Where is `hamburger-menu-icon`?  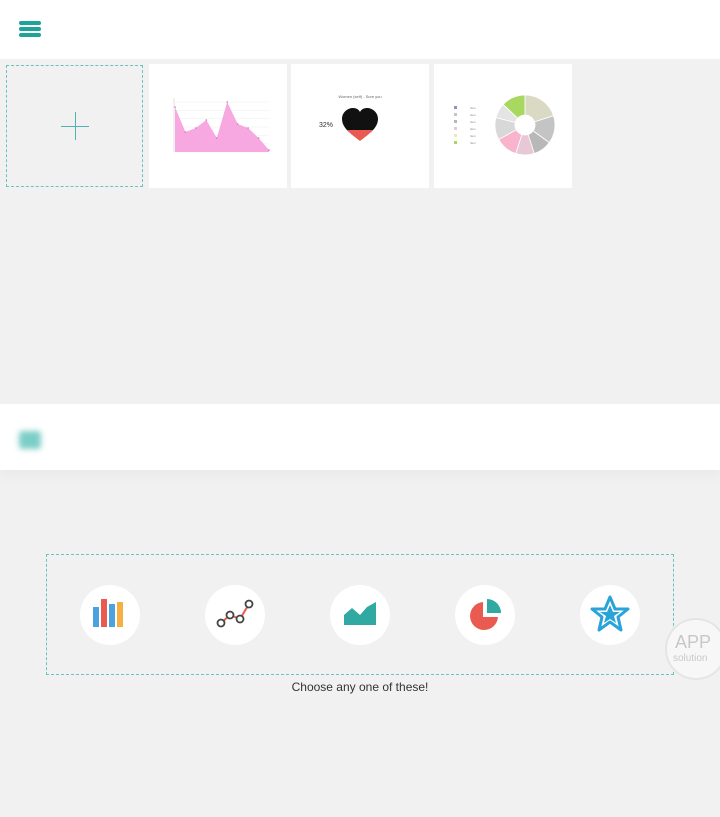
hamburger-menu-icon is located at coordinates (30, 29).